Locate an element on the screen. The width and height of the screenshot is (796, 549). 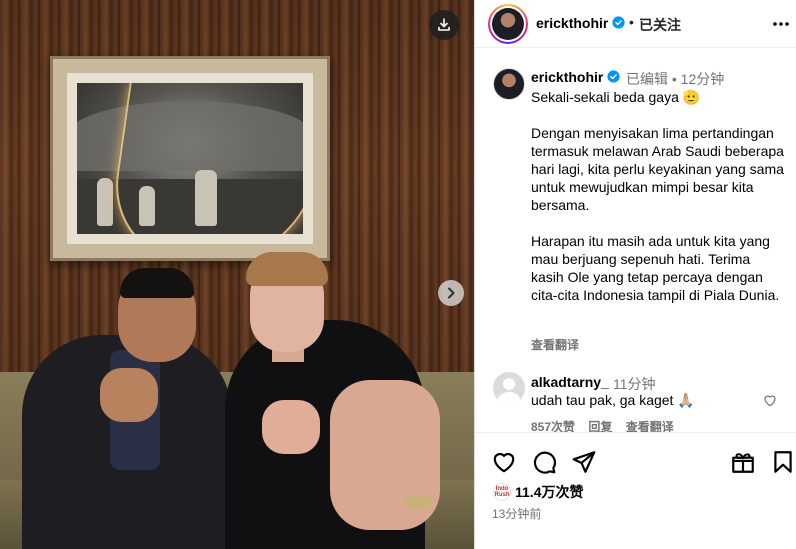
comment-text: udah tau pak, ga kaget 🙏🏼 is located at coordinates (613, 400).